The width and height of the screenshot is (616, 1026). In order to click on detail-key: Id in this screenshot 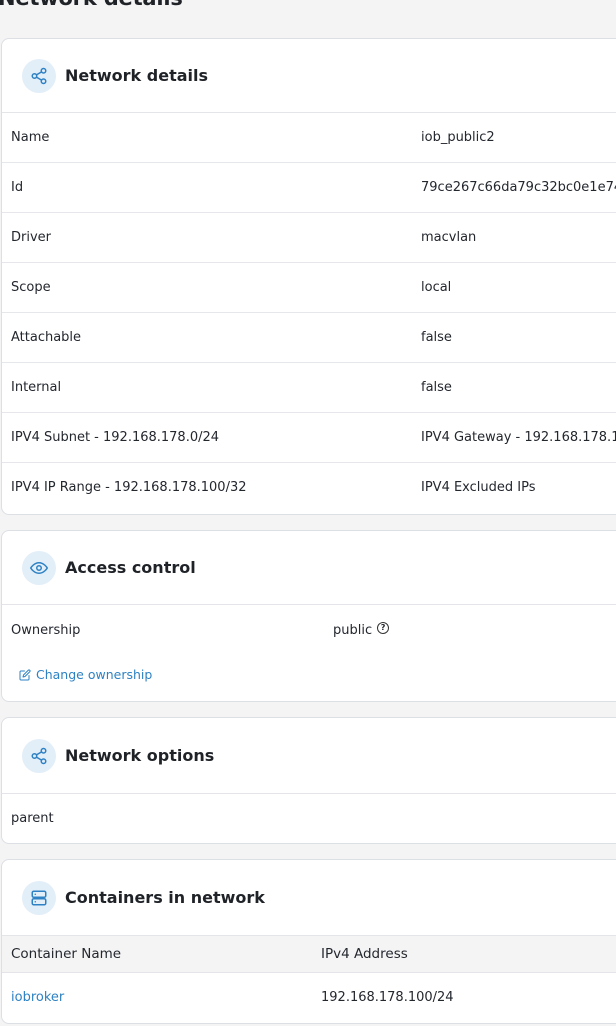, I will do `click(17, 187)`.